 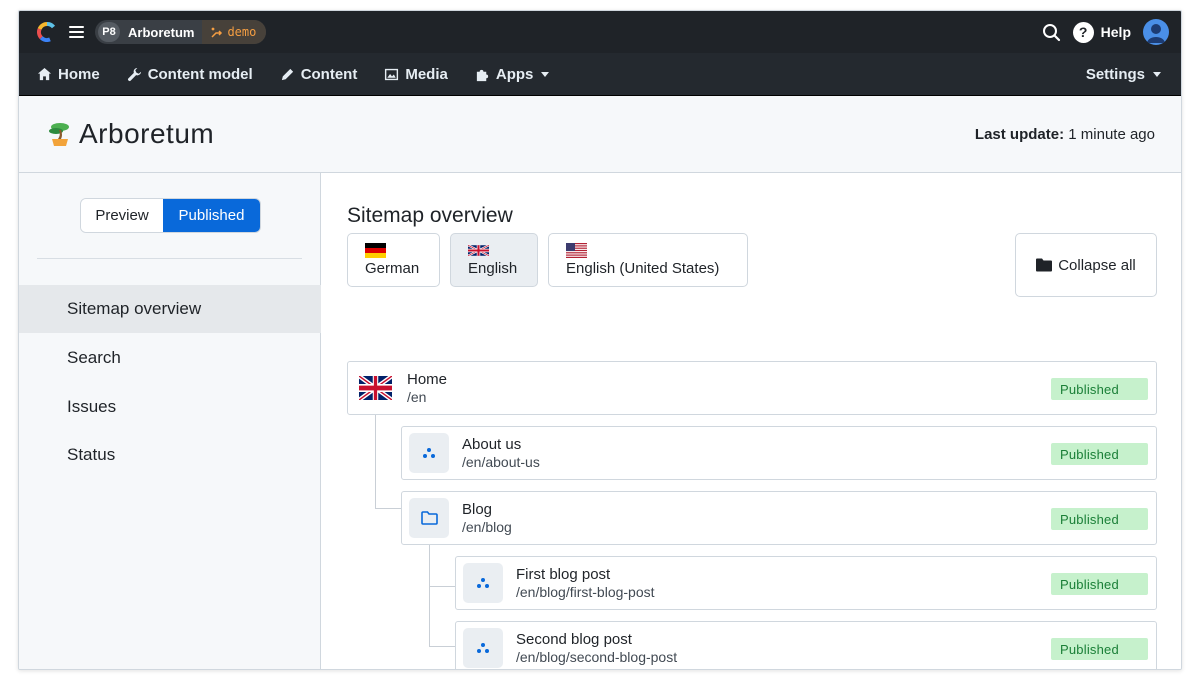 I want to click on nav-apps-label: Apps, so click(x=514, y=74).